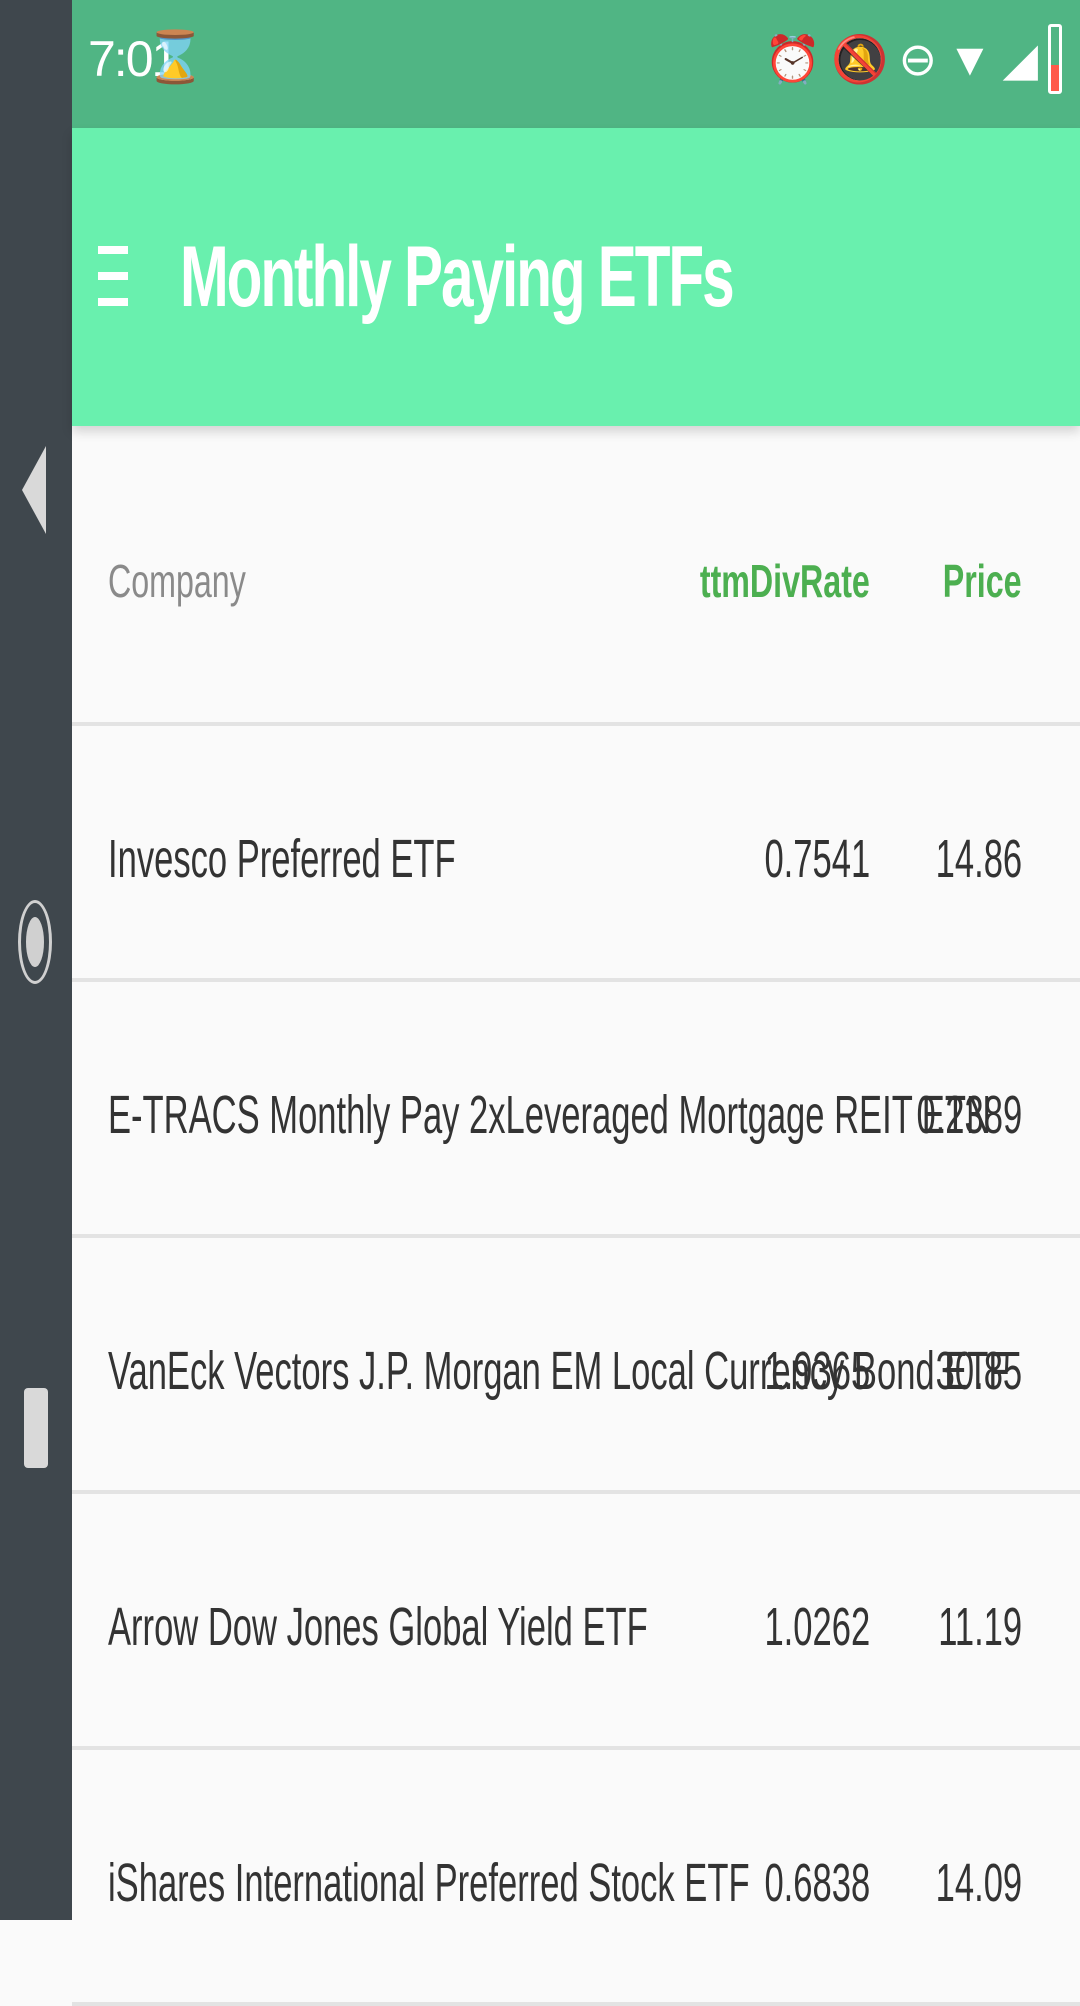  I want to click on ttmdivrate-value: 0.6838, so click(817, 1883).